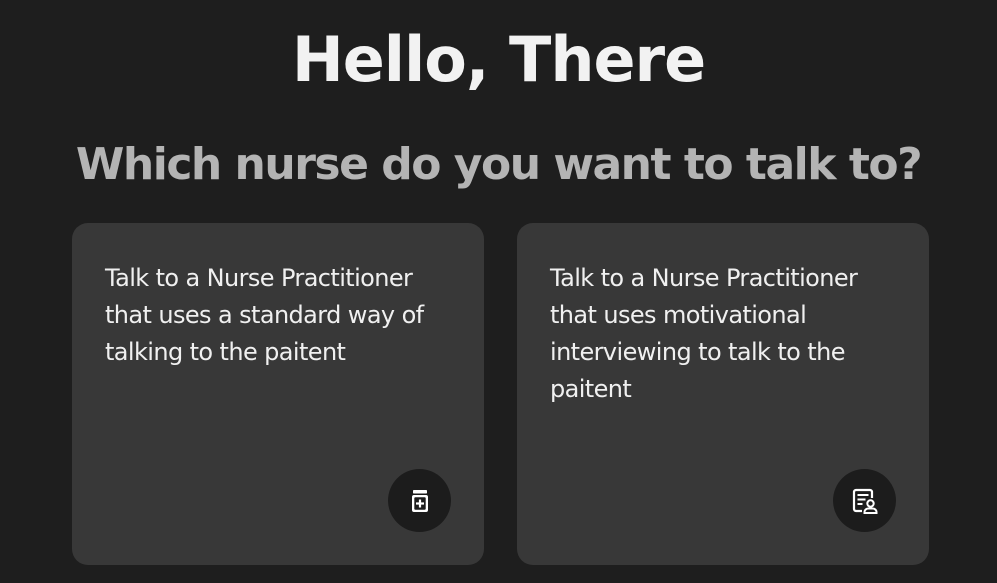 The height and width of the screenshot is (583, 997). I want to click on standard-nurse-icon-button, so click(419, 500).